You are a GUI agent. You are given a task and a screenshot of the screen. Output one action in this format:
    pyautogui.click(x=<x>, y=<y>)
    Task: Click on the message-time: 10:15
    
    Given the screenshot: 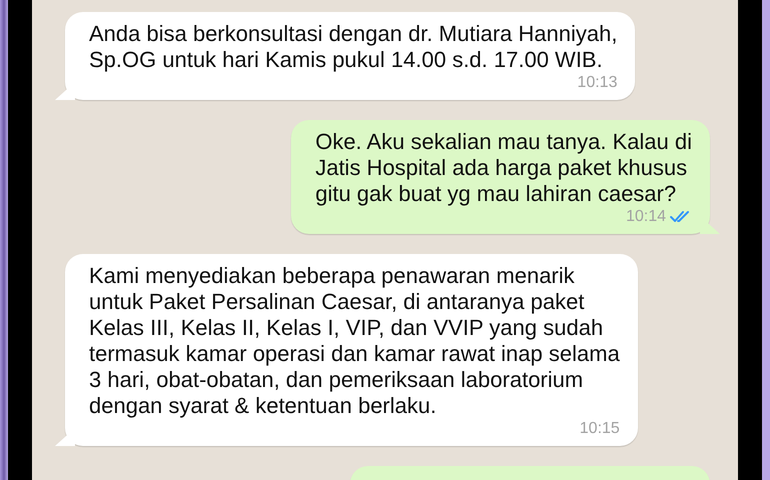 What is the action you would take?
    pyautogui.click(x=600, y=429)
    